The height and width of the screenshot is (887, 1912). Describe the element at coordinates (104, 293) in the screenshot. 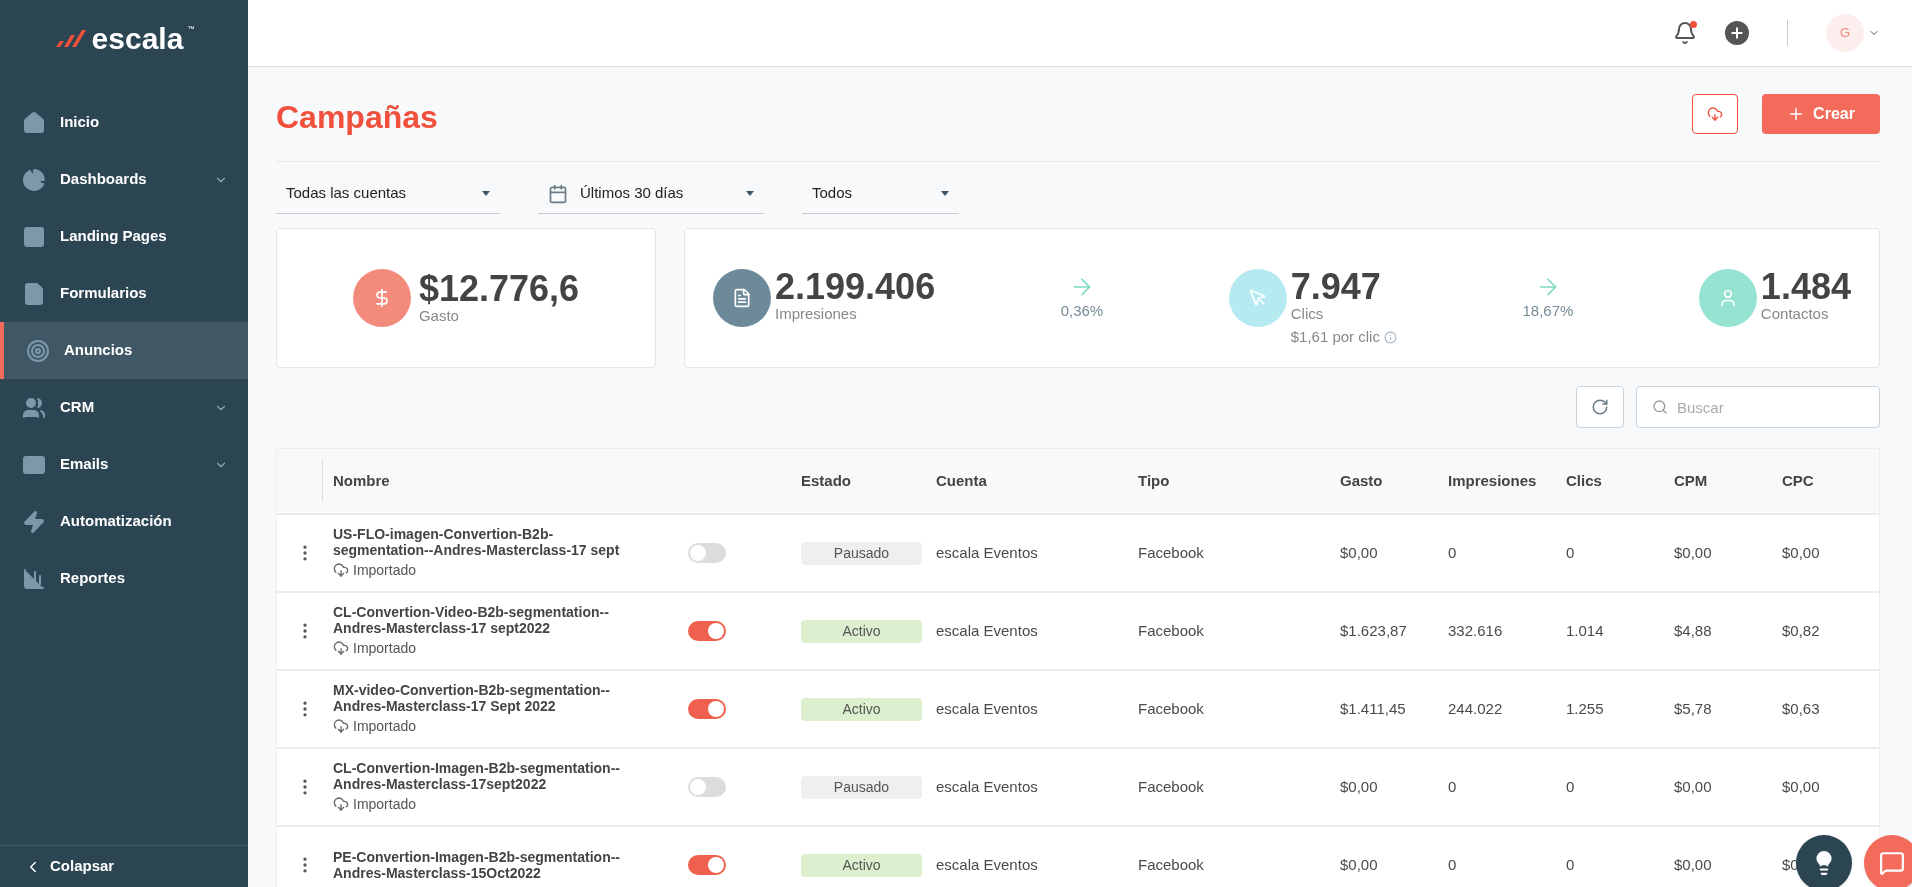

I see `sidebar-label: Formularios` at that location.